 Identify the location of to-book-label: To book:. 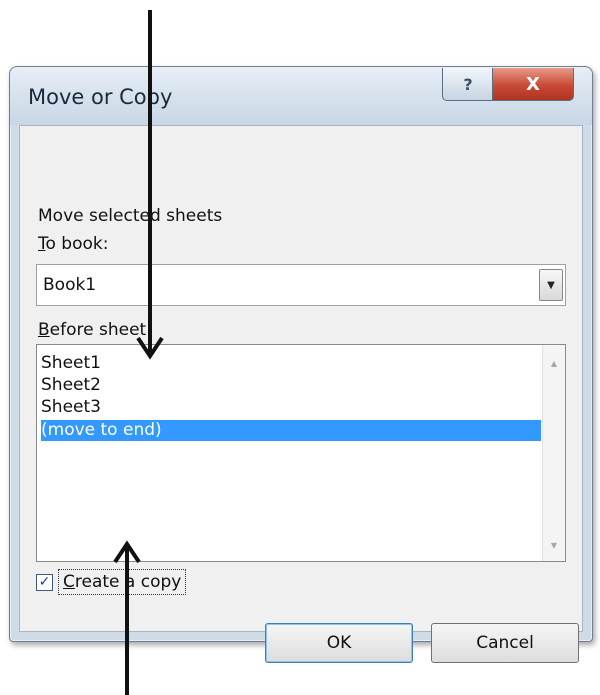
(73, 244).